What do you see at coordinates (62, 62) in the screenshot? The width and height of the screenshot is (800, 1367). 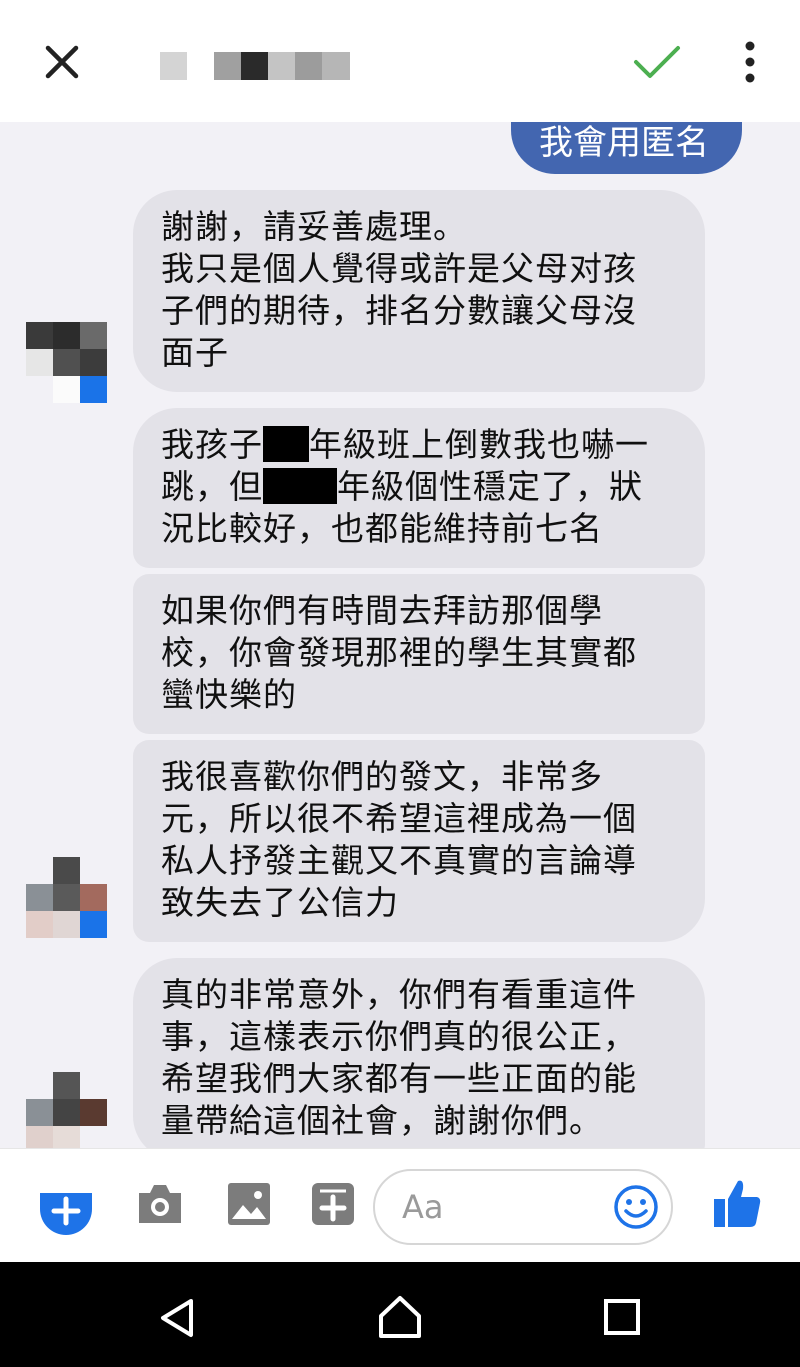 I see `close-icon` at bounding box center [62, 62].